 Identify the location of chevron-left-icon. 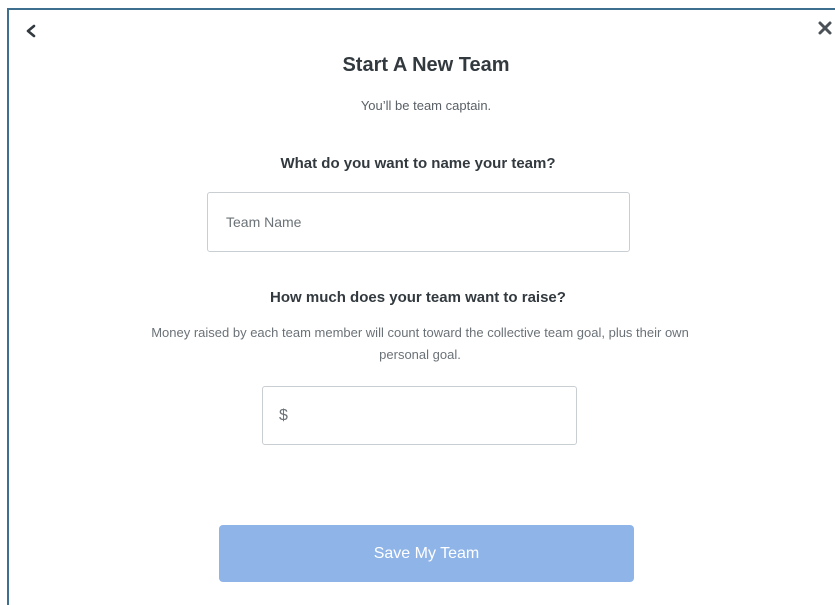
(31, 31).